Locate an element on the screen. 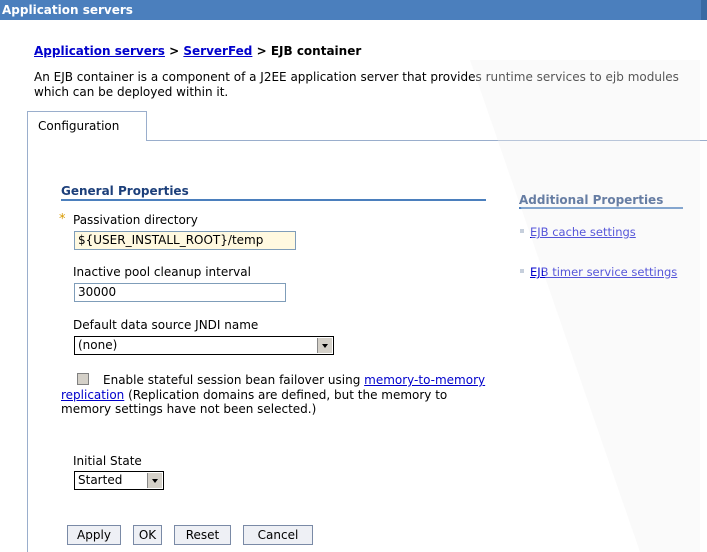 Image resolution: width=707 pixels, height=552 pixels. breadcrumb-serverfed: ServerFed is located at coordinates (217, 51).